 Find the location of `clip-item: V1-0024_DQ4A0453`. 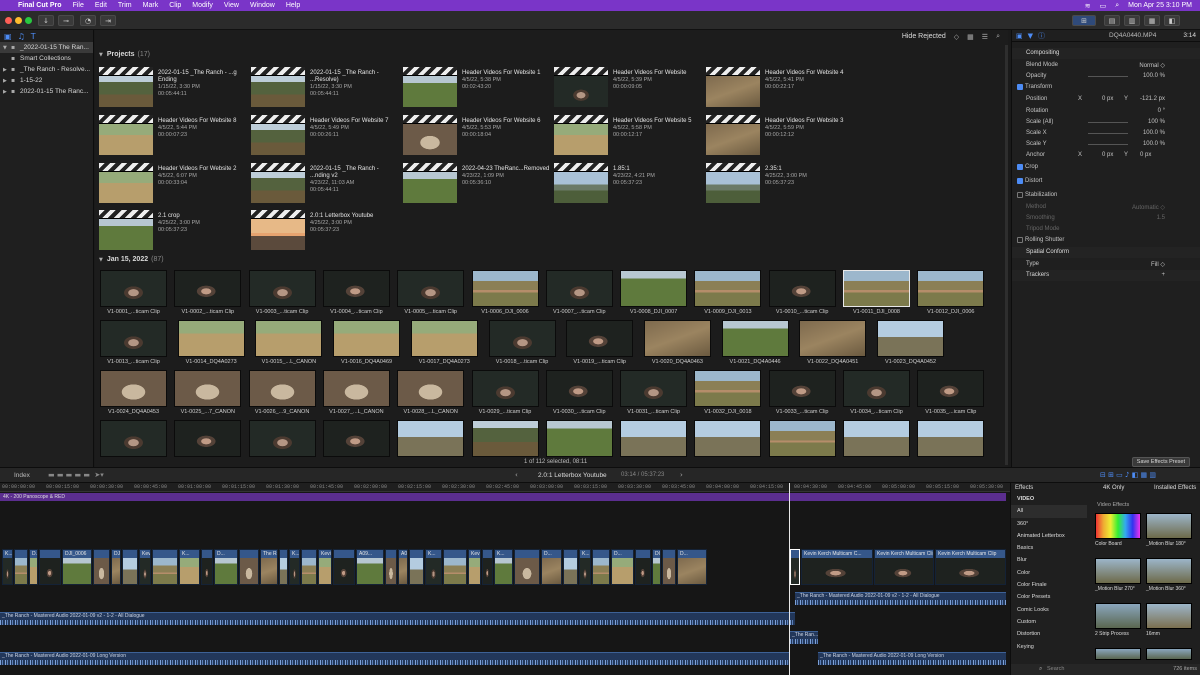

clip-item: V1-0024_DQ4A0453 is located at coordinates (133, 393).